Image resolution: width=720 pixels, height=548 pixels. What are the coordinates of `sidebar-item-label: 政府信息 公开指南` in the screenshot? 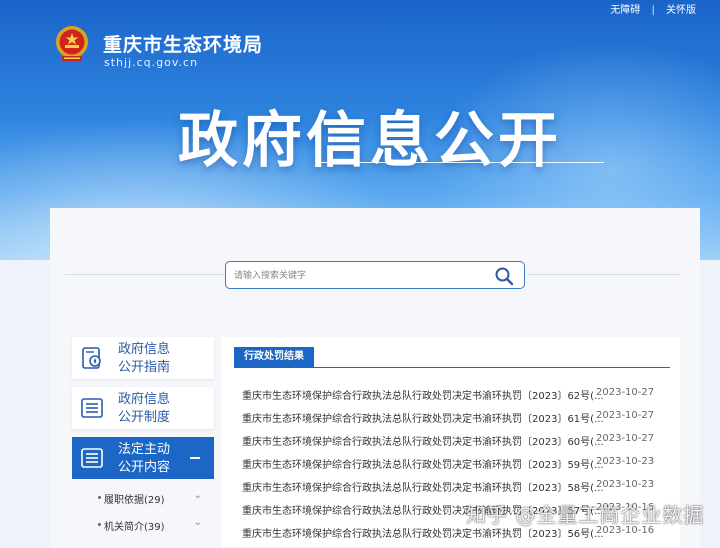 It's located at (144, 358).